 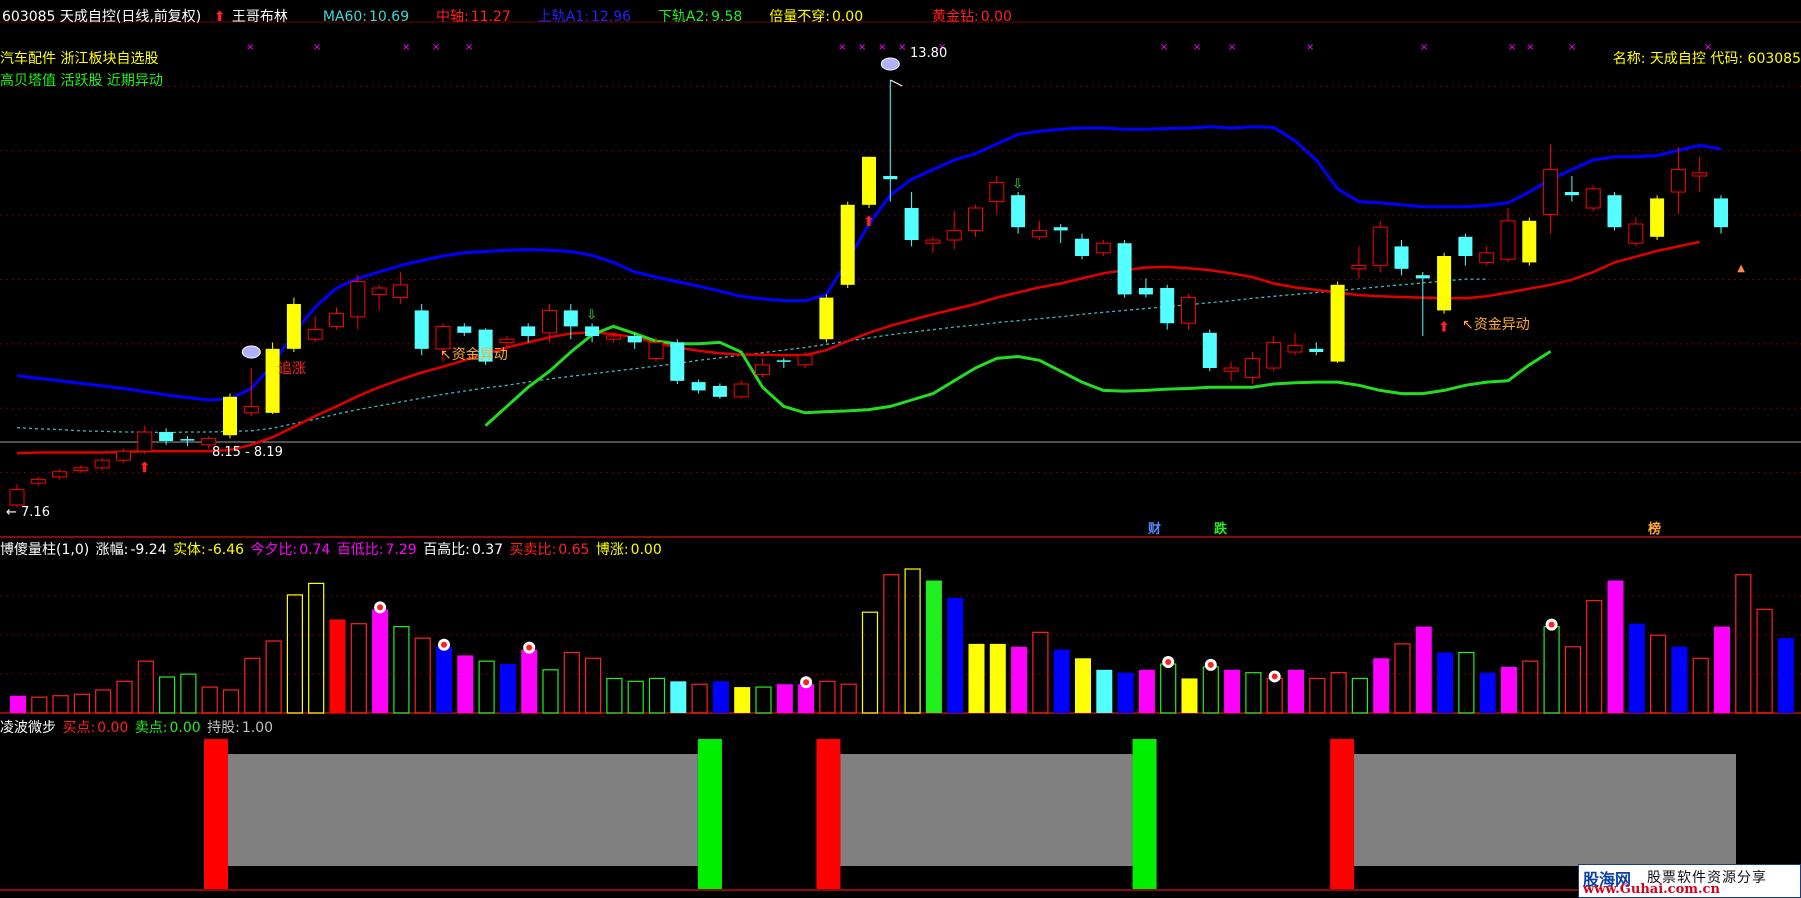 I want to click on upper-value: 12.96, so click(x=611, y=17).